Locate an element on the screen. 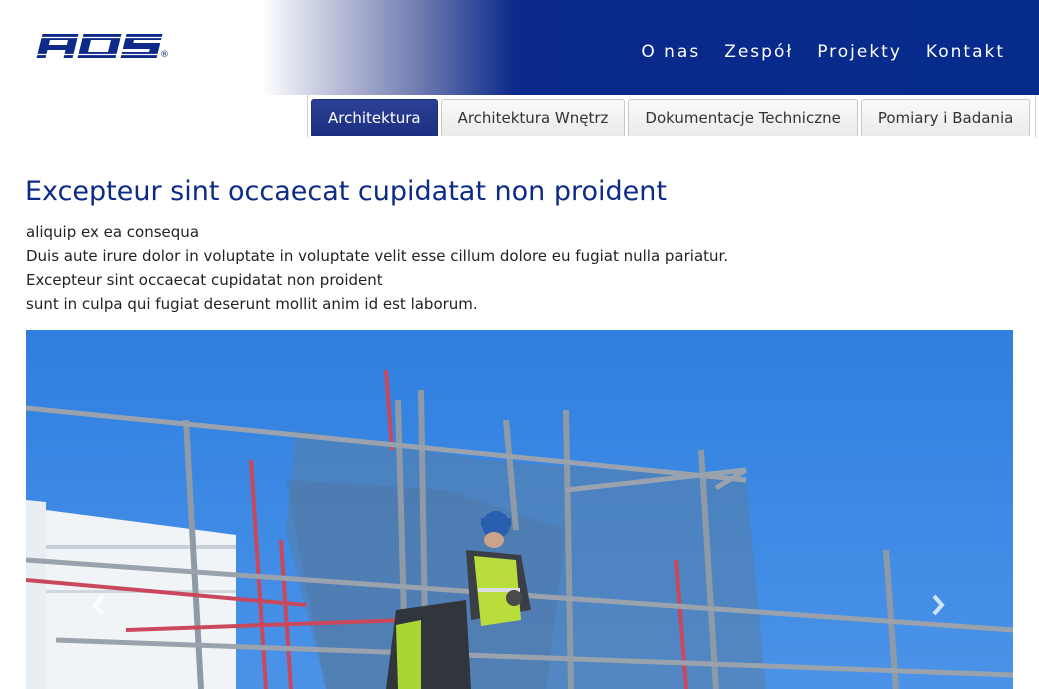  site-header: ® O nas Zespół Projekty Kontakt is located at coordinates (519, 47).